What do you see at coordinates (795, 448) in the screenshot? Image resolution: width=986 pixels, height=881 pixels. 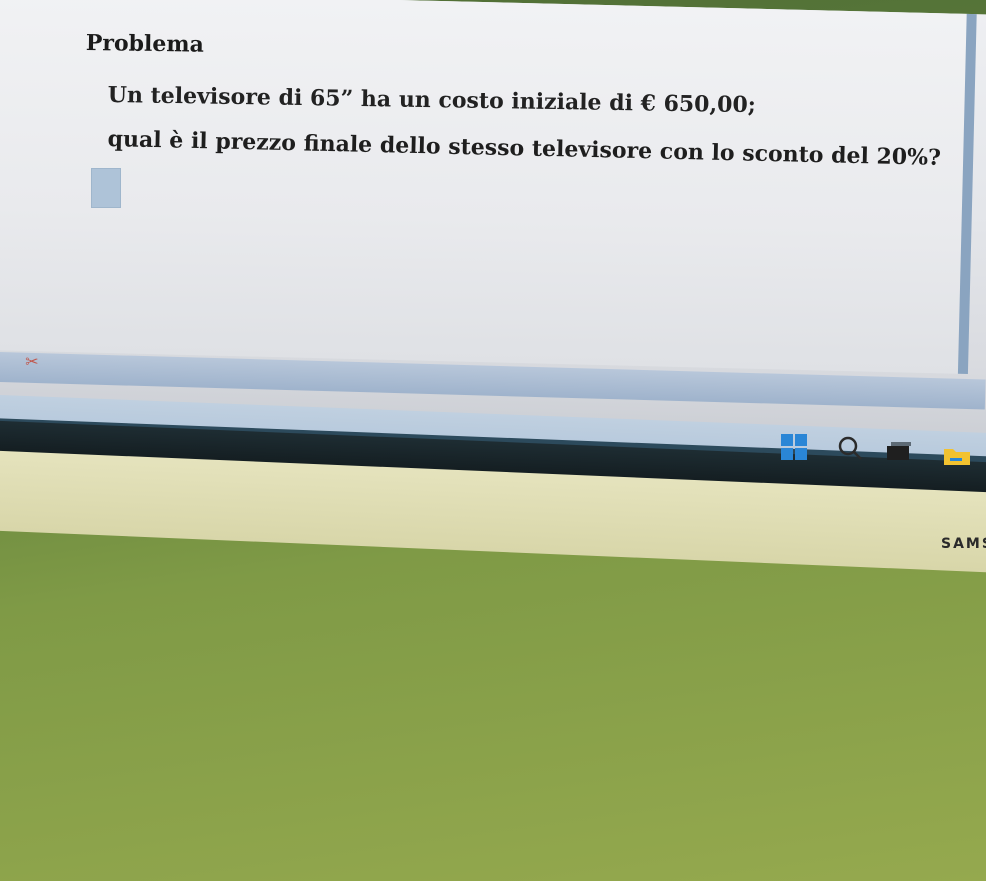 I see `windows-start-icon` at bounding box center [795, 448].